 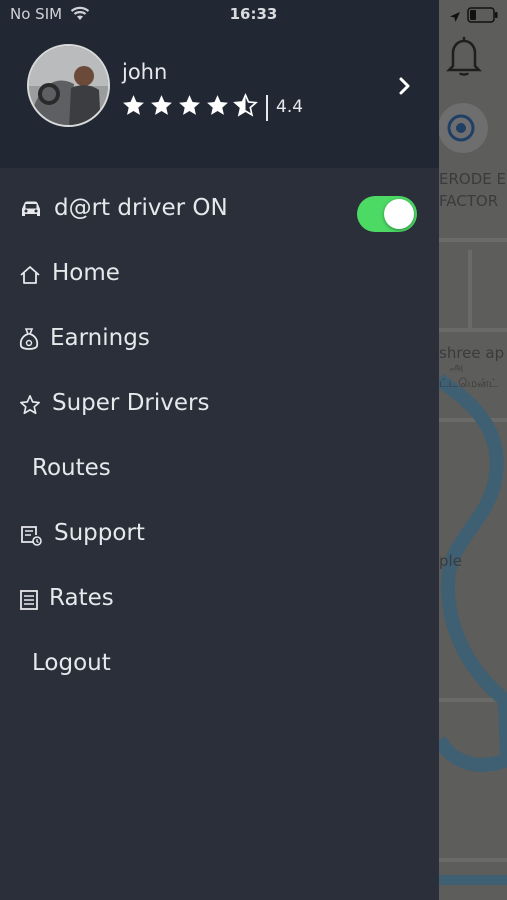 I want to click on menu-item-label: Super Drivers, so click(x=131, y=403).